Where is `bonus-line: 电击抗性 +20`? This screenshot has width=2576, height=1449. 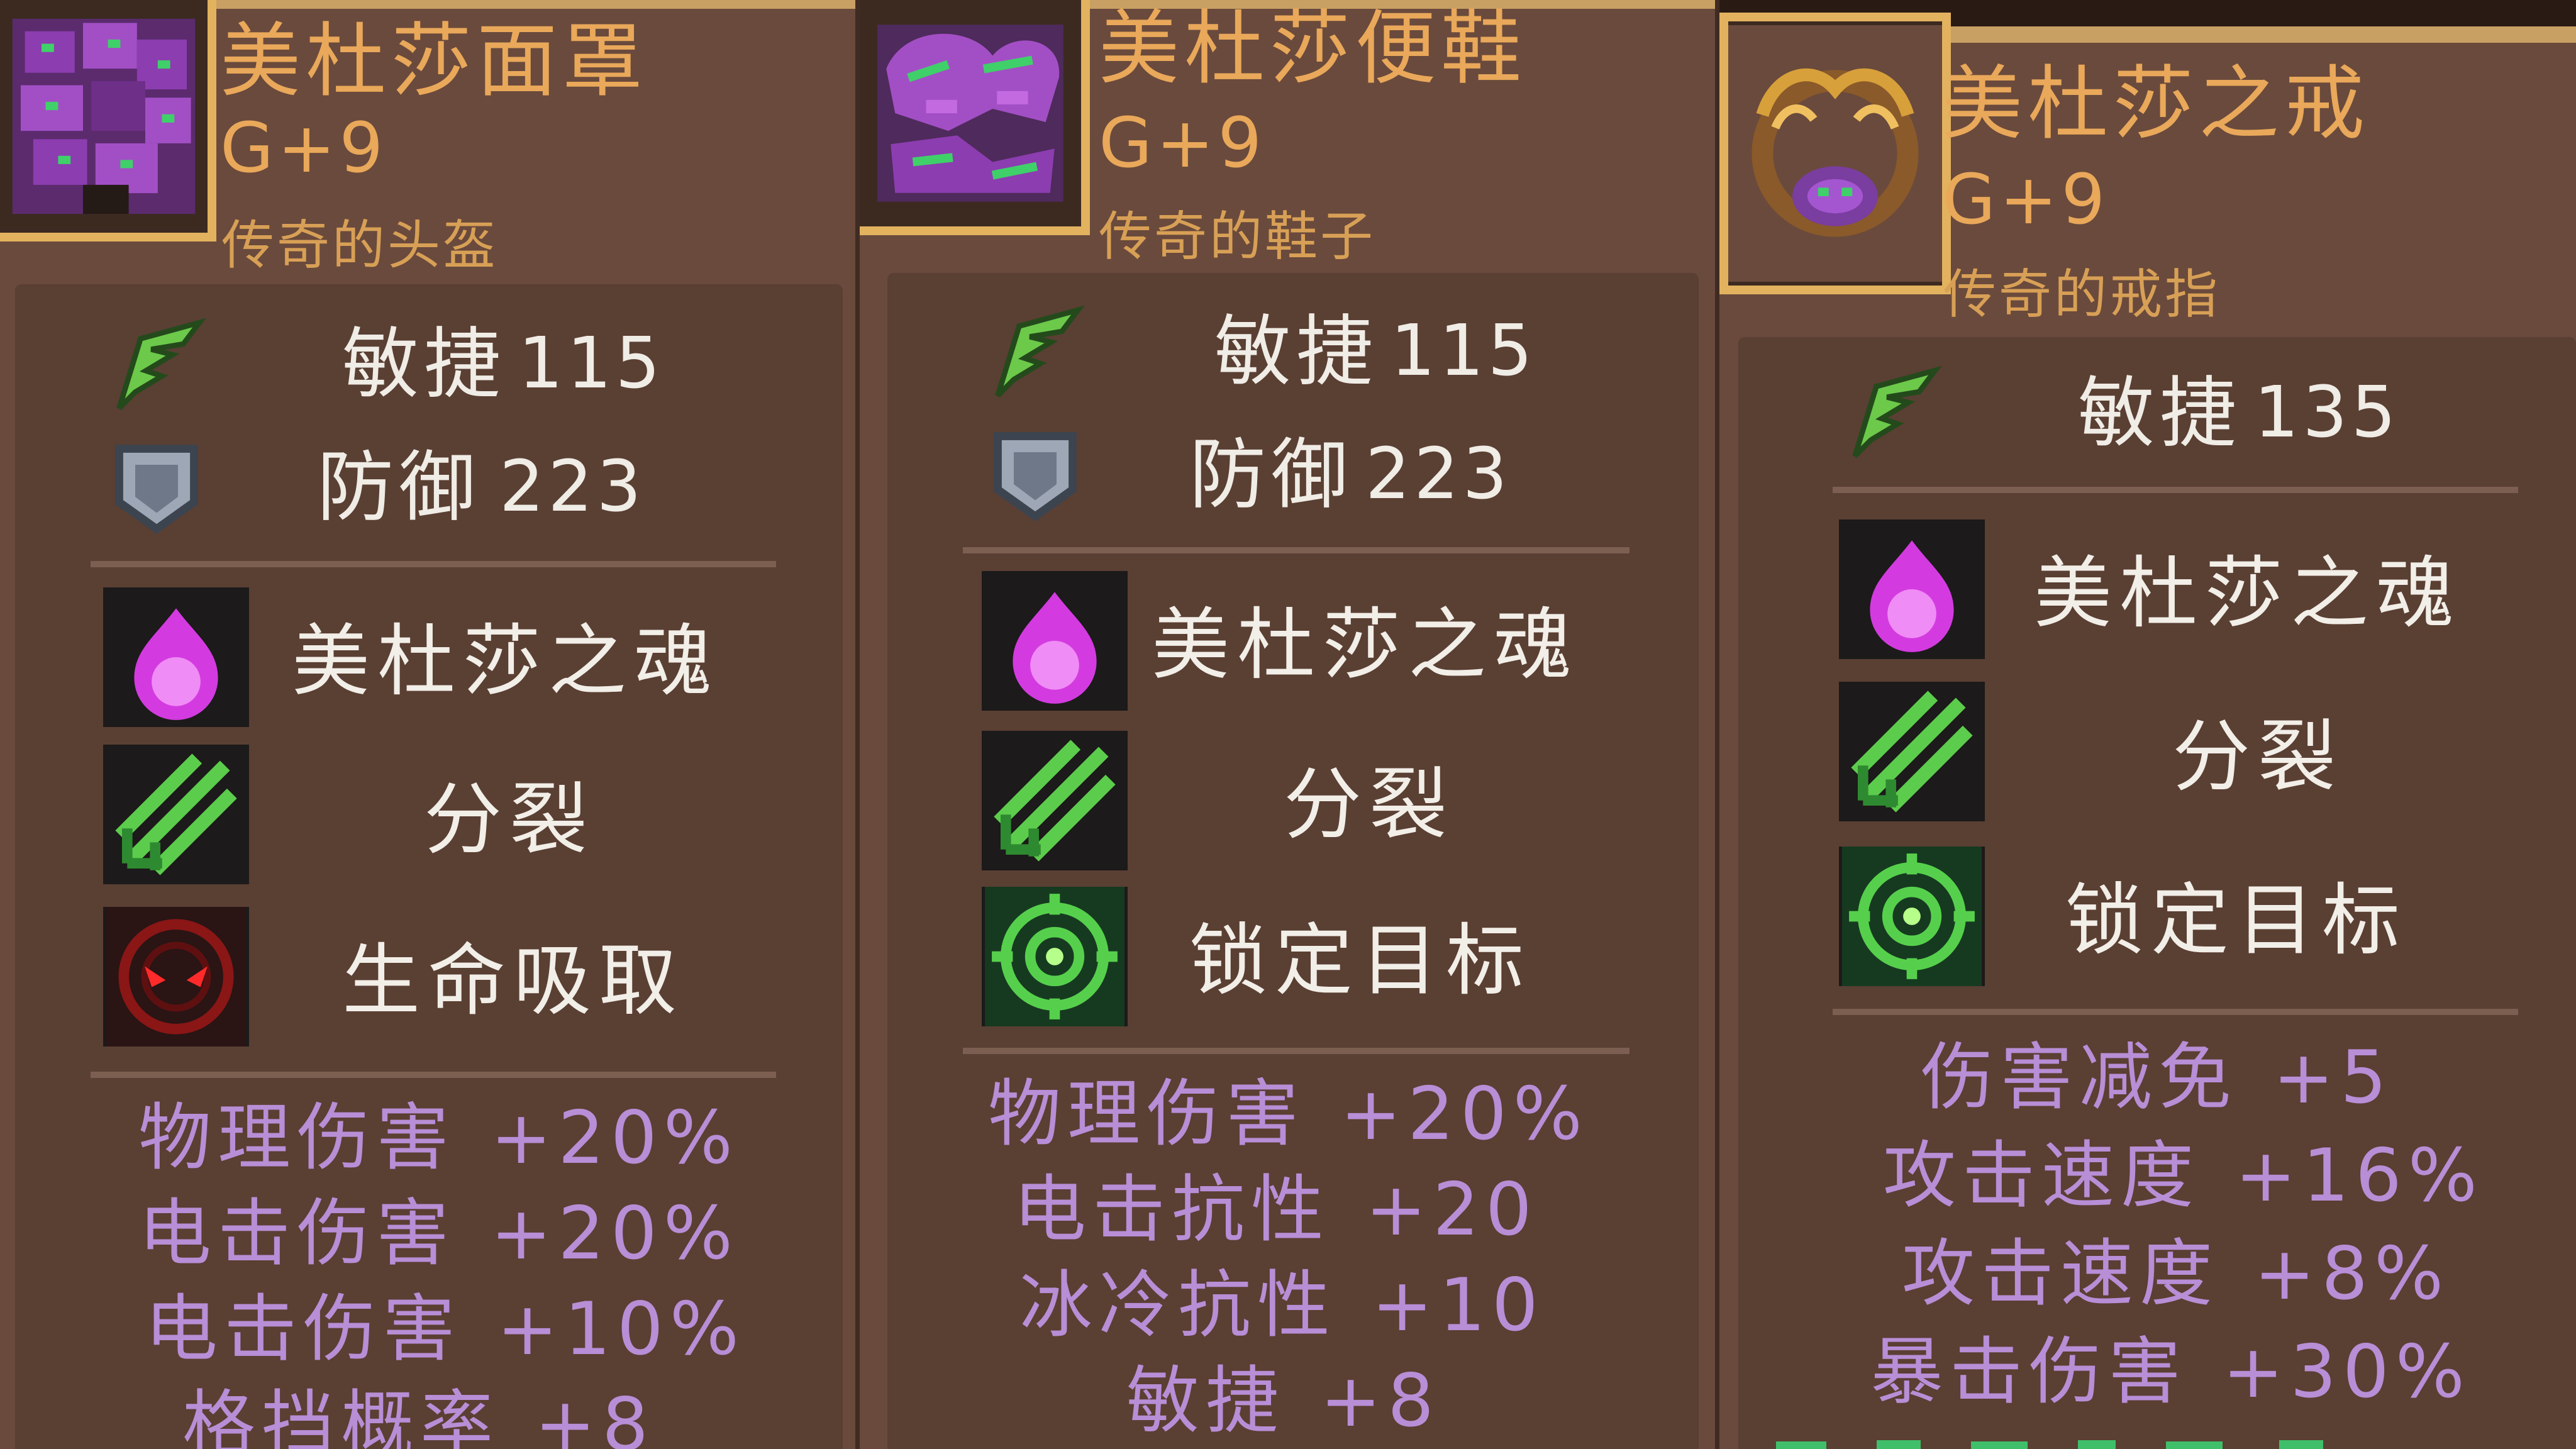 bonus-line: 电击抗性 +20 is located at coordinates (1275, 1209).